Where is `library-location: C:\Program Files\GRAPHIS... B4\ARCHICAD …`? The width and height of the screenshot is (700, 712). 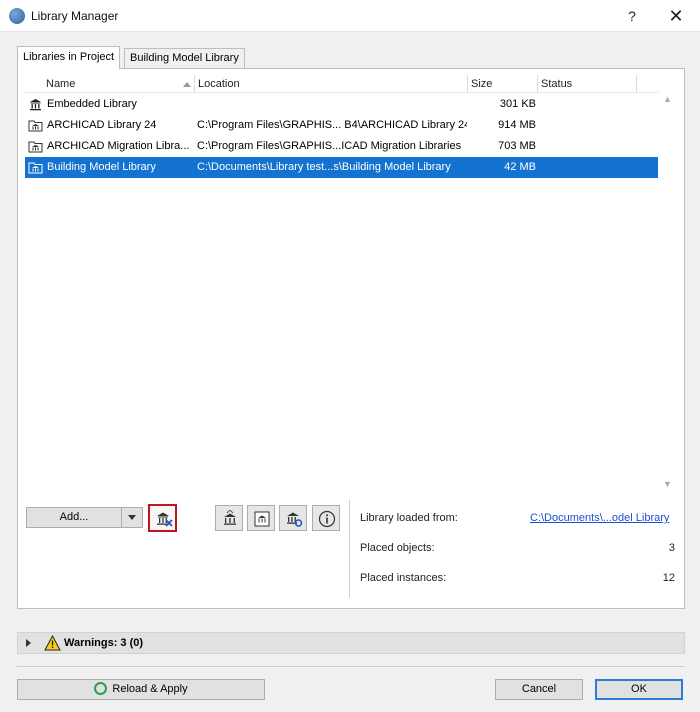 library-location: C:\Program Files\GRAPHIS... B4\ARCHICAD … is located at coordinates (332, 125).